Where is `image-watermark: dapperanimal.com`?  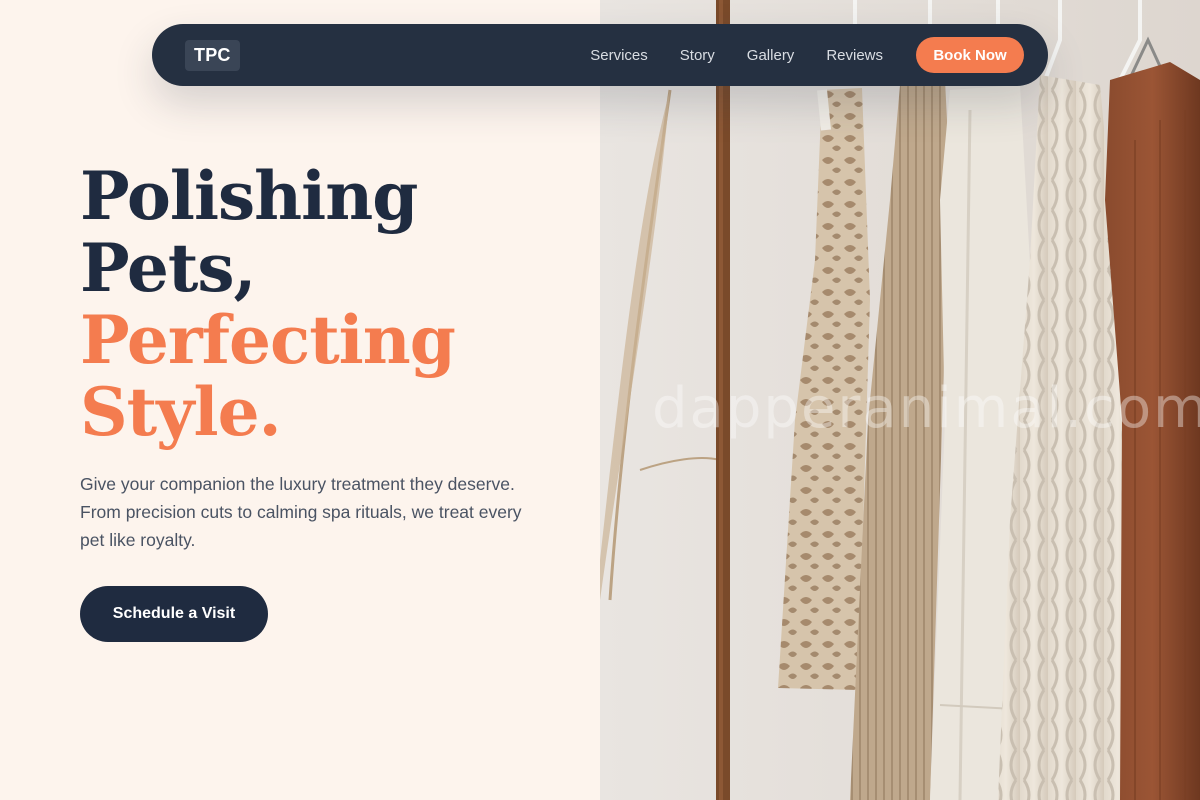
image-watermark: dapperanimal.com is located at coordinates (926, 408).